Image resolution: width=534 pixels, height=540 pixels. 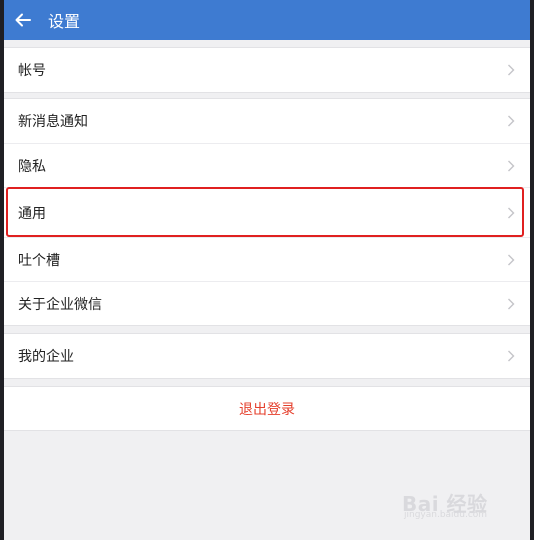 What do you see at coordinates (267, 165) in the screenshot?
I see `settings-item-privacy: 隐私` at bounding box center [267, 165].